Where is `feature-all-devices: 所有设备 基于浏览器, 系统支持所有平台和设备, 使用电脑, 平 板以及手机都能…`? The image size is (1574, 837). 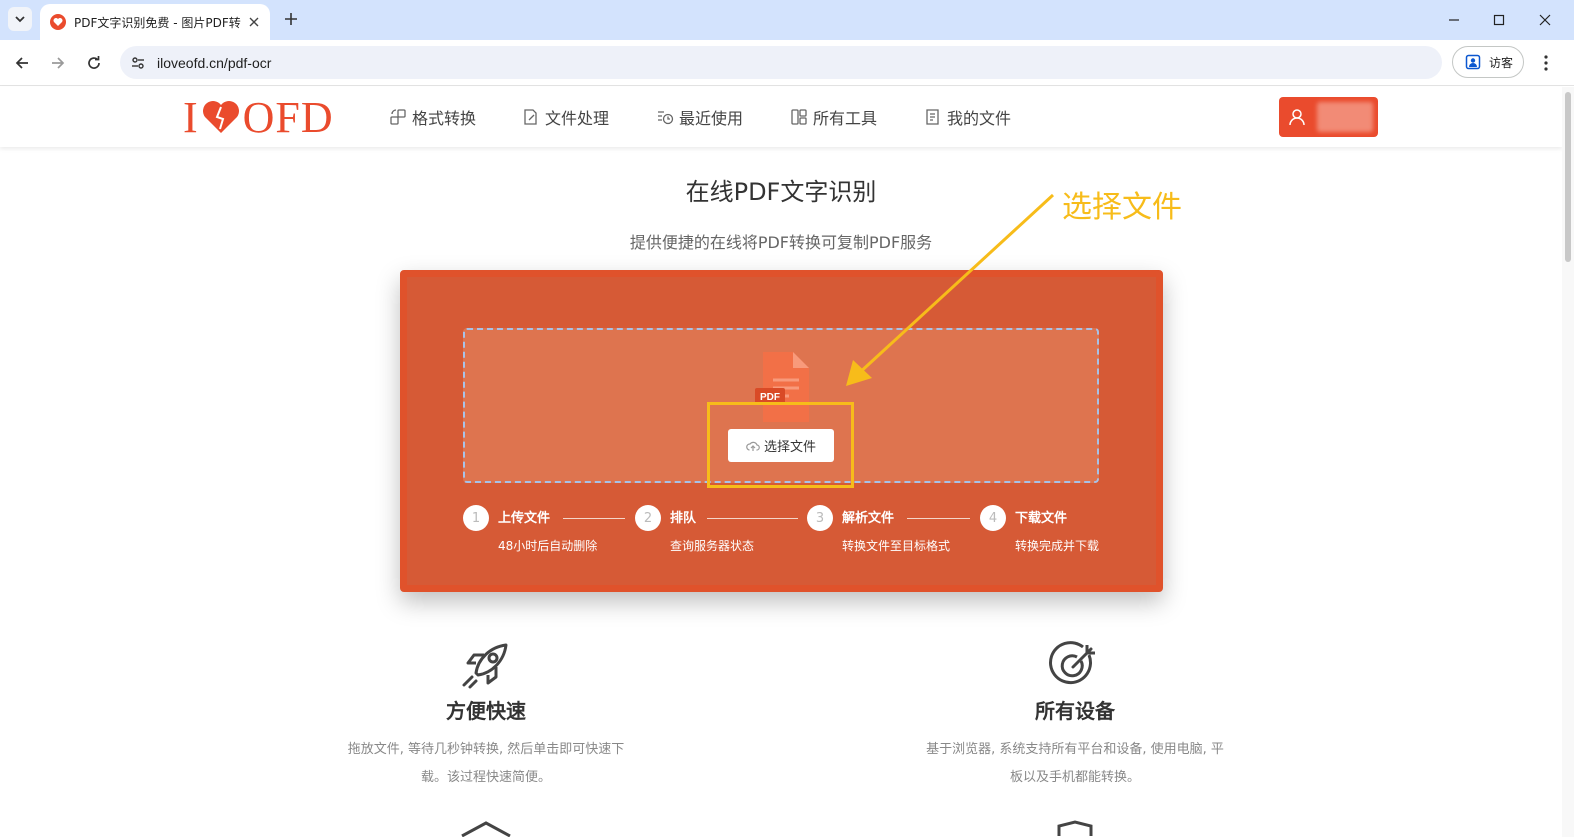
feature-all-devices: 所有设备 基于浏览器, 系统支持所有平台和设备, 使用电脑, 平 板以及手机都能… is located at coordinates (1075, 716).